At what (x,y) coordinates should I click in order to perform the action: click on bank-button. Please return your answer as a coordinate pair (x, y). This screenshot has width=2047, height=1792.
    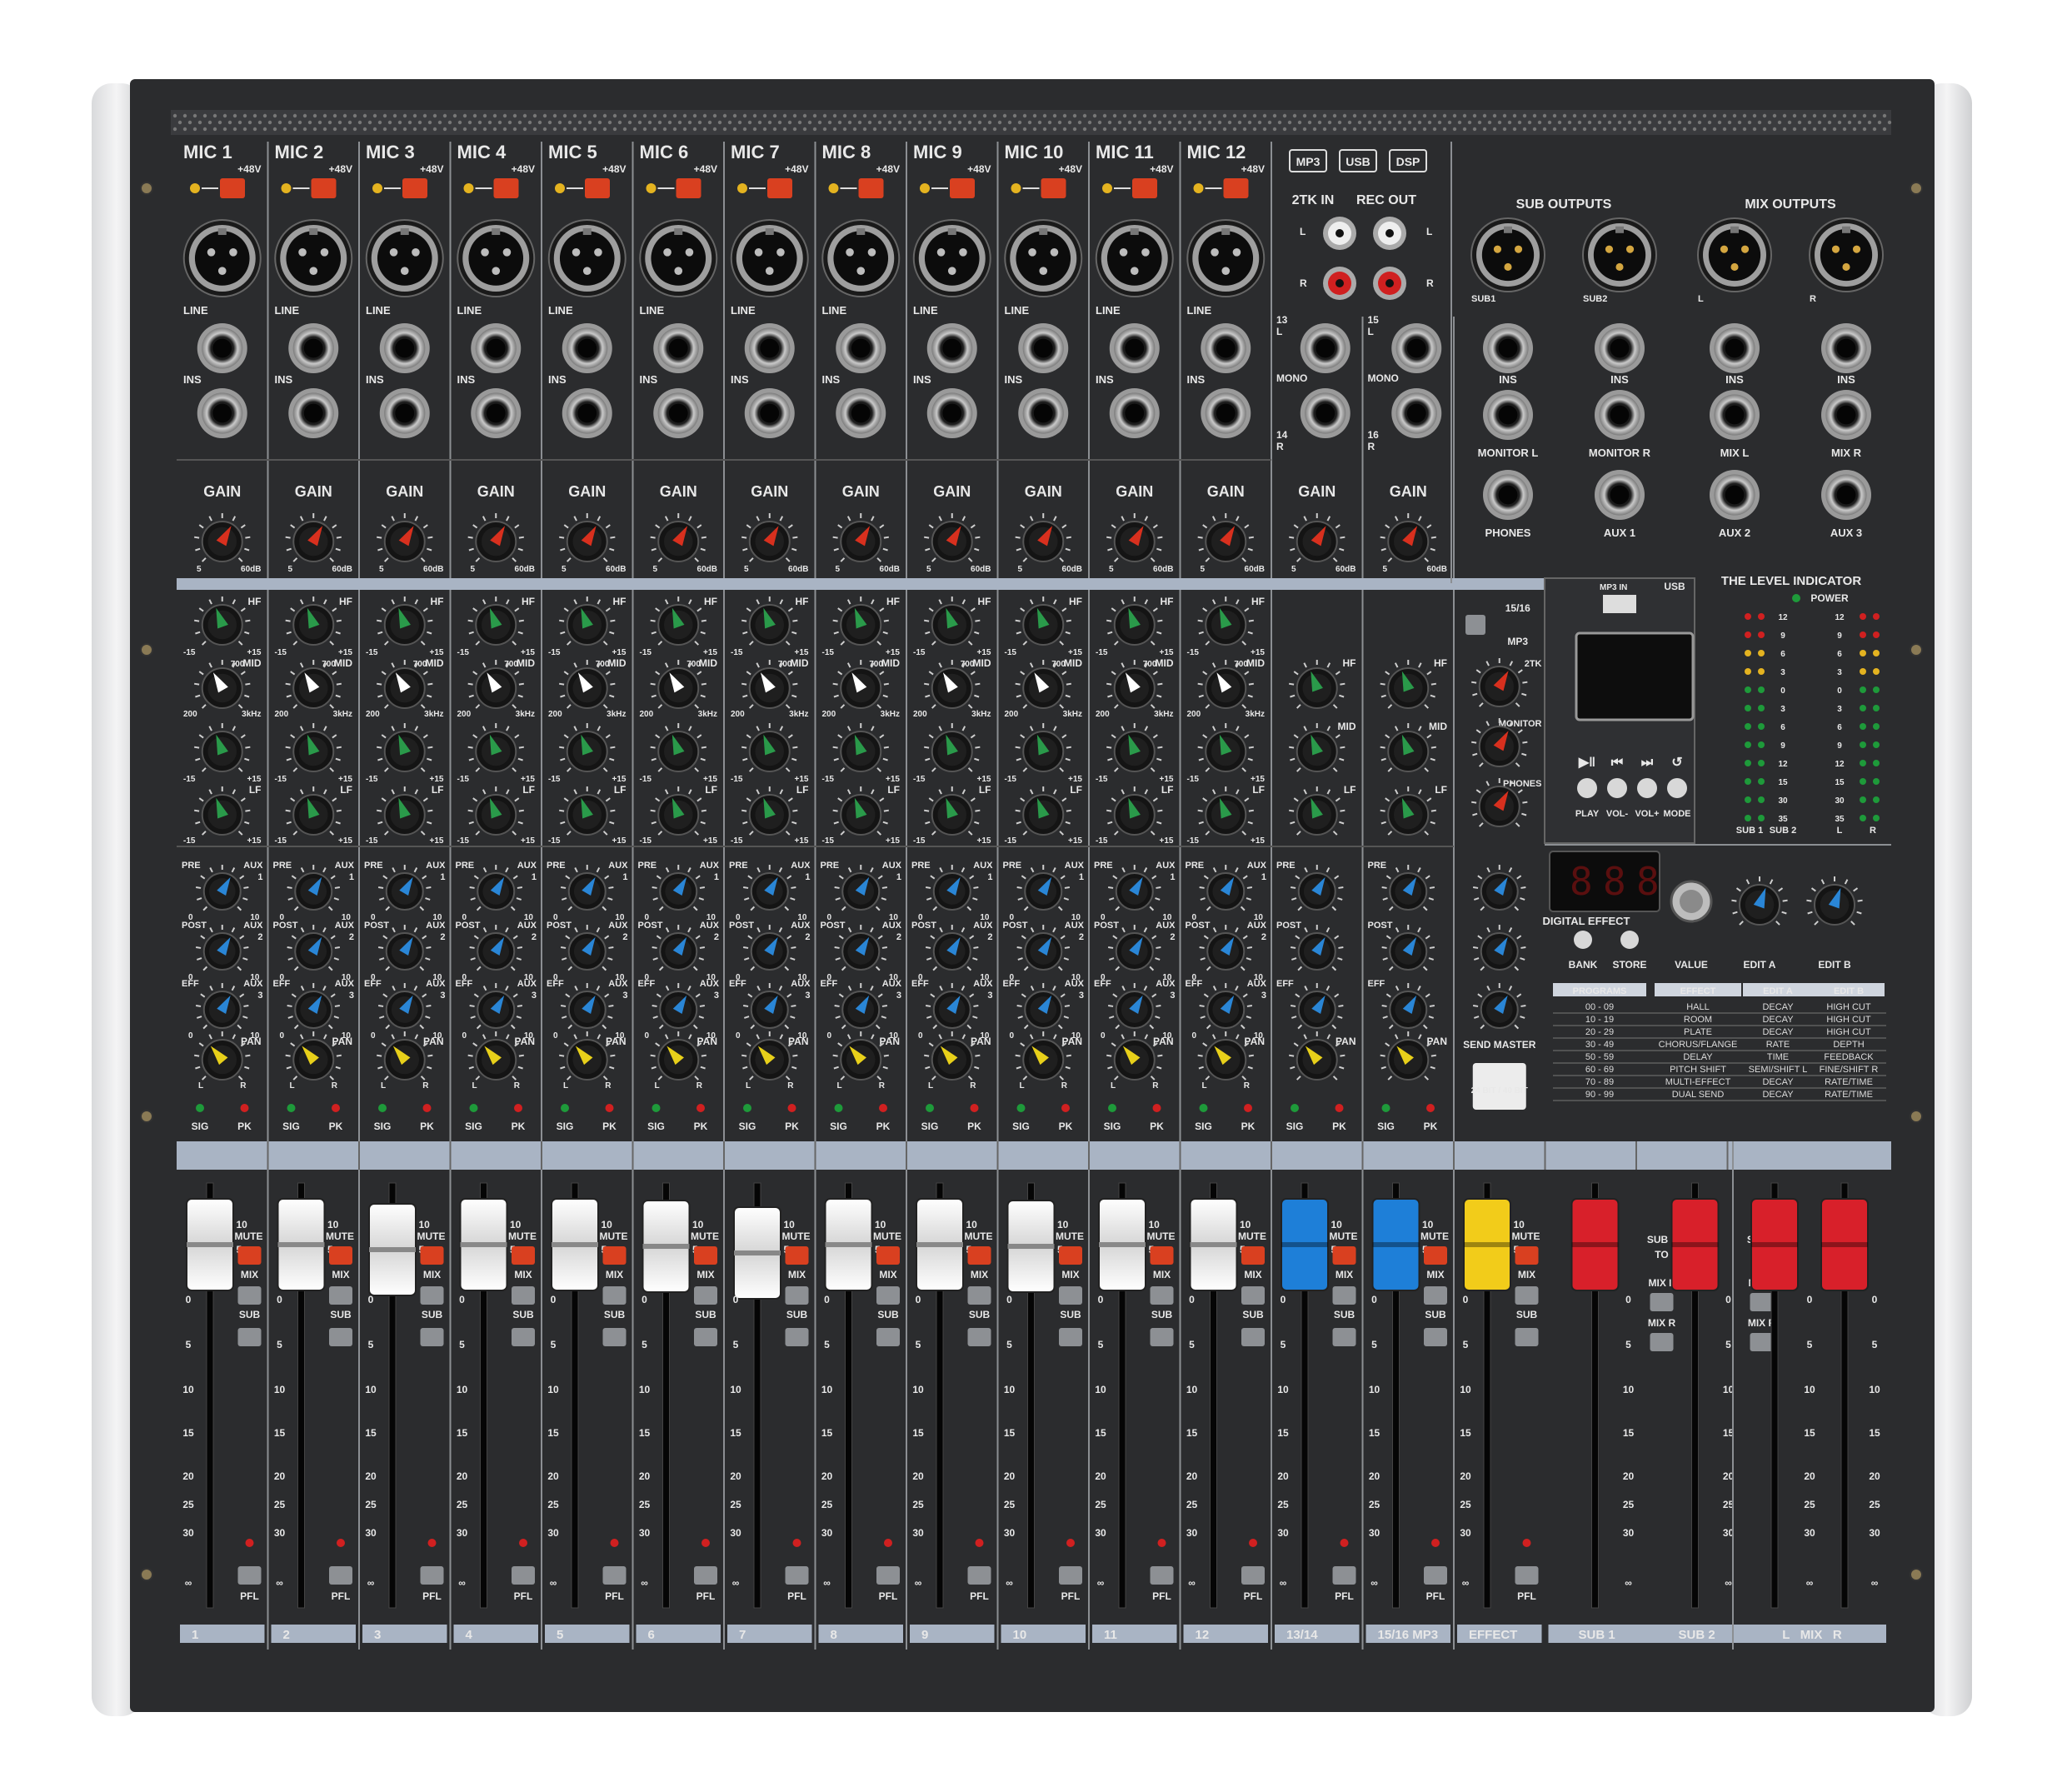
    Looking at the image, I should click on (1583, 940).